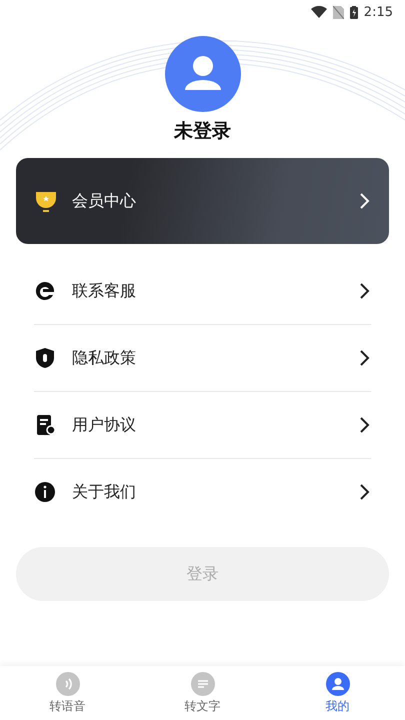 The height and width of the screenshot is (720, 405). Describe the element at coordinates (202, 684) in the screenshot. I see `text-icon` at that location.